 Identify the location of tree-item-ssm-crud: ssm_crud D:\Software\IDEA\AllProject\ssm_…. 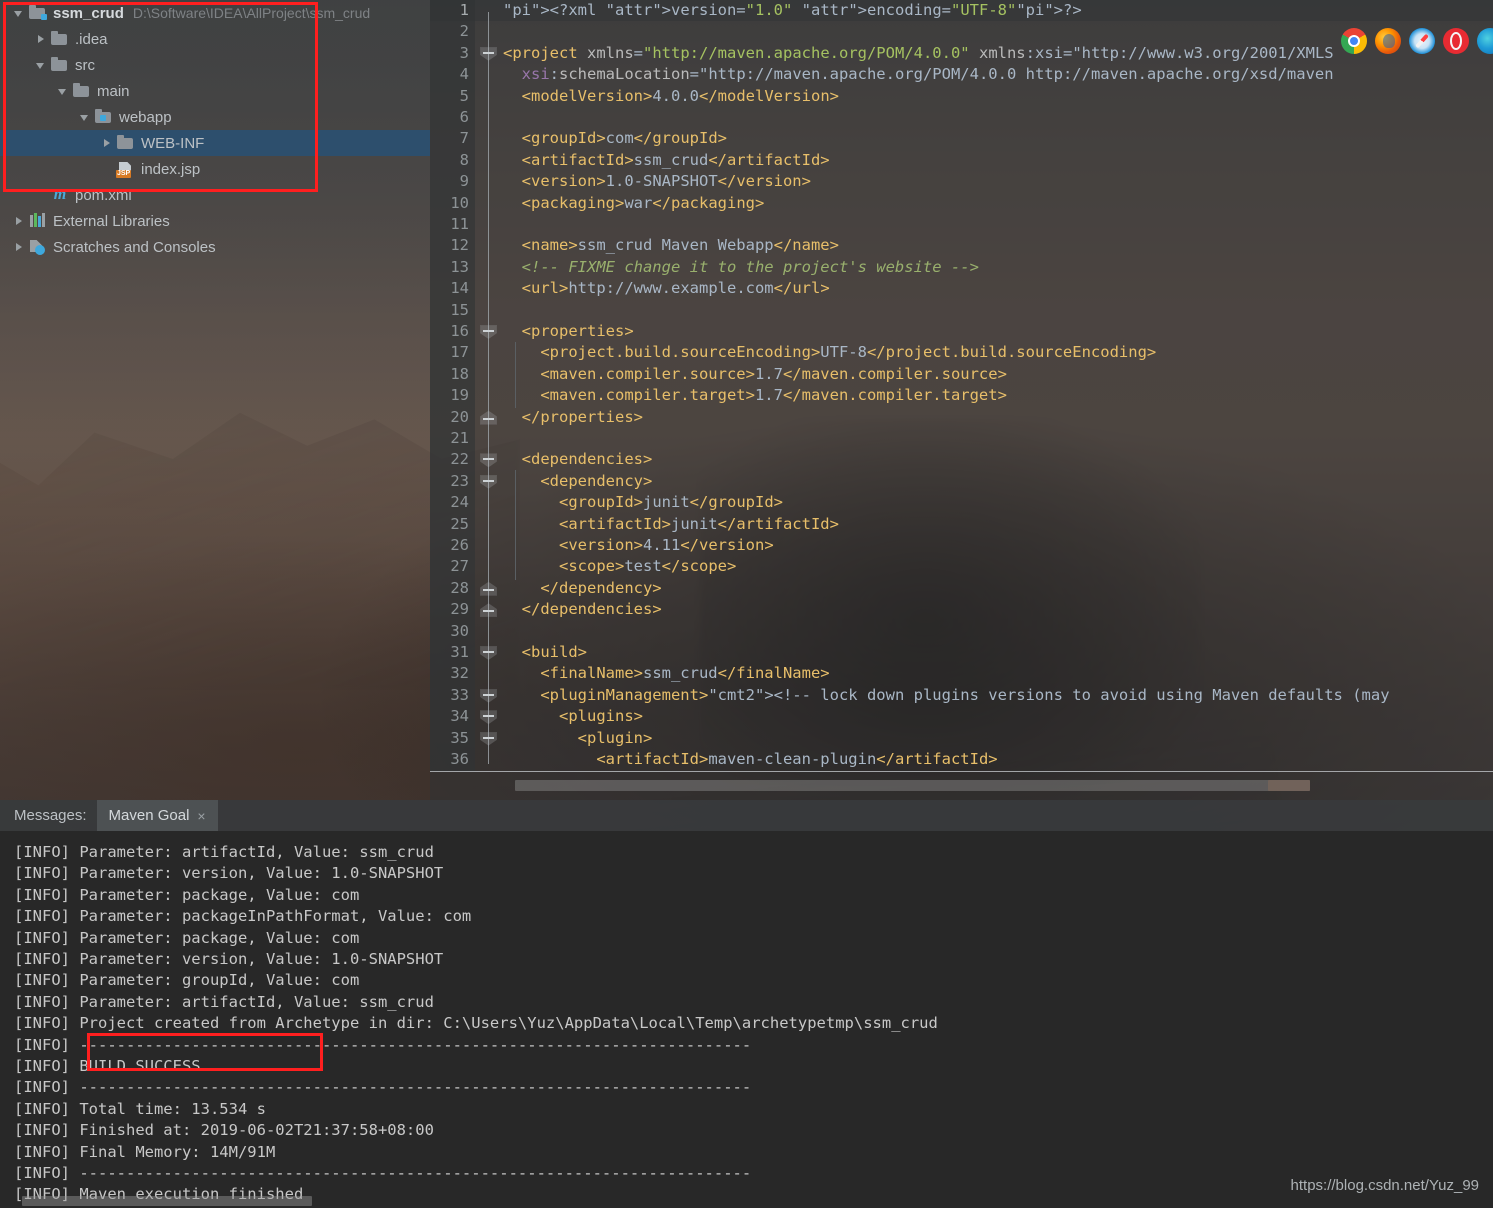
(215, 13).